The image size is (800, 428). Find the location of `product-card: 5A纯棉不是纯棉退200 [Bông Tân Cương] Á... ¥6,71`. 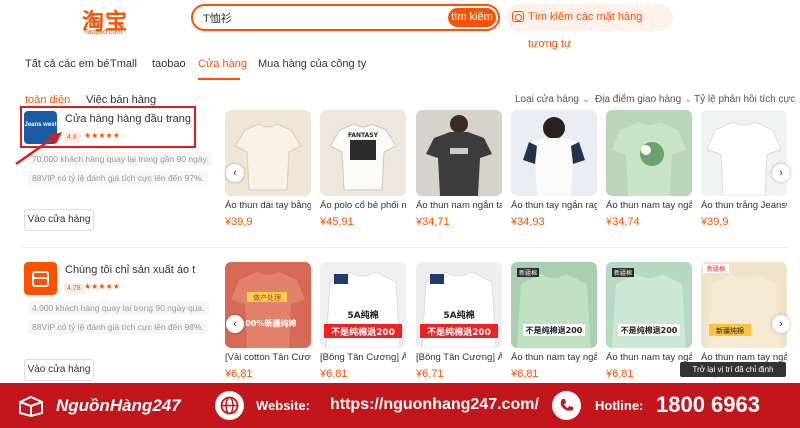

product-card: 5A纯棉不是纯棉退200 [Bông Tân Cương] Á... ¥6,71 is located at coordinates (460, 321).